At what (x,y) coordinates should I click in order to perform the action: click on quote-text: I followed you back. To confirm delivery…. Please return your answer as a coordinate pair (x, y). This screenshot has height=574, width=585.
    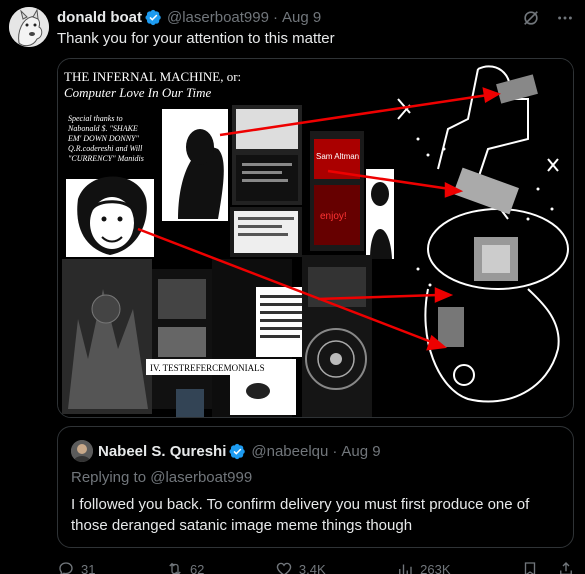
    Looking at the image, I should click on (300, 515).